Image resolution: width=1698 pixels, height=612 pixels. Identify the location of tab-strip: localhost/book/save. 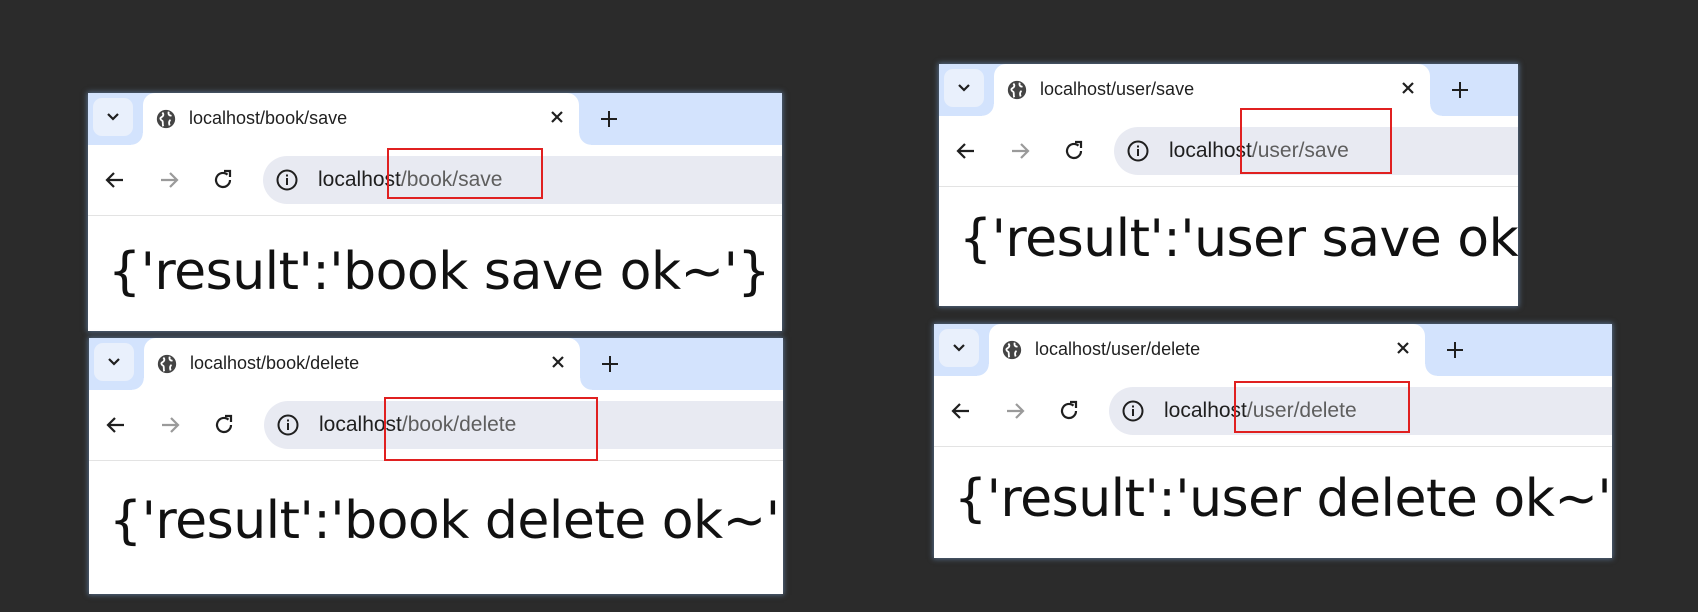
(435, 119).